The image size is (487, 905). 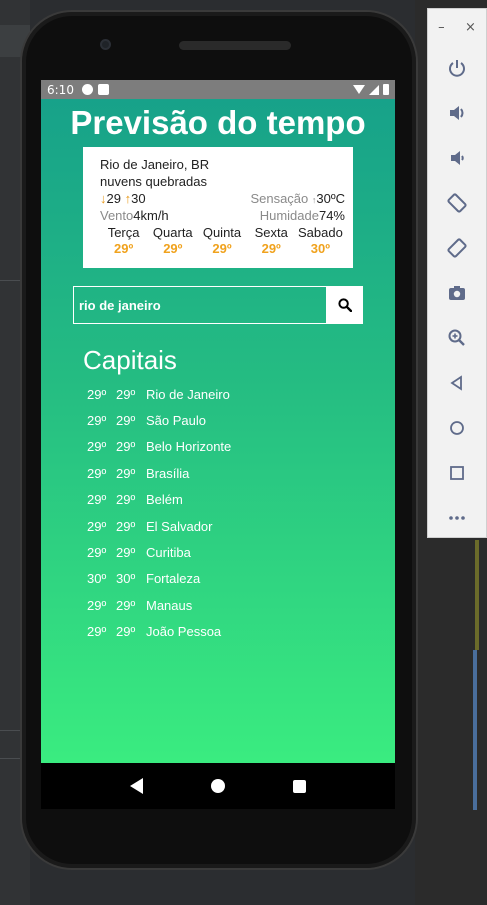 I want to click on city-label: Belém, so click(x=164, y=500).